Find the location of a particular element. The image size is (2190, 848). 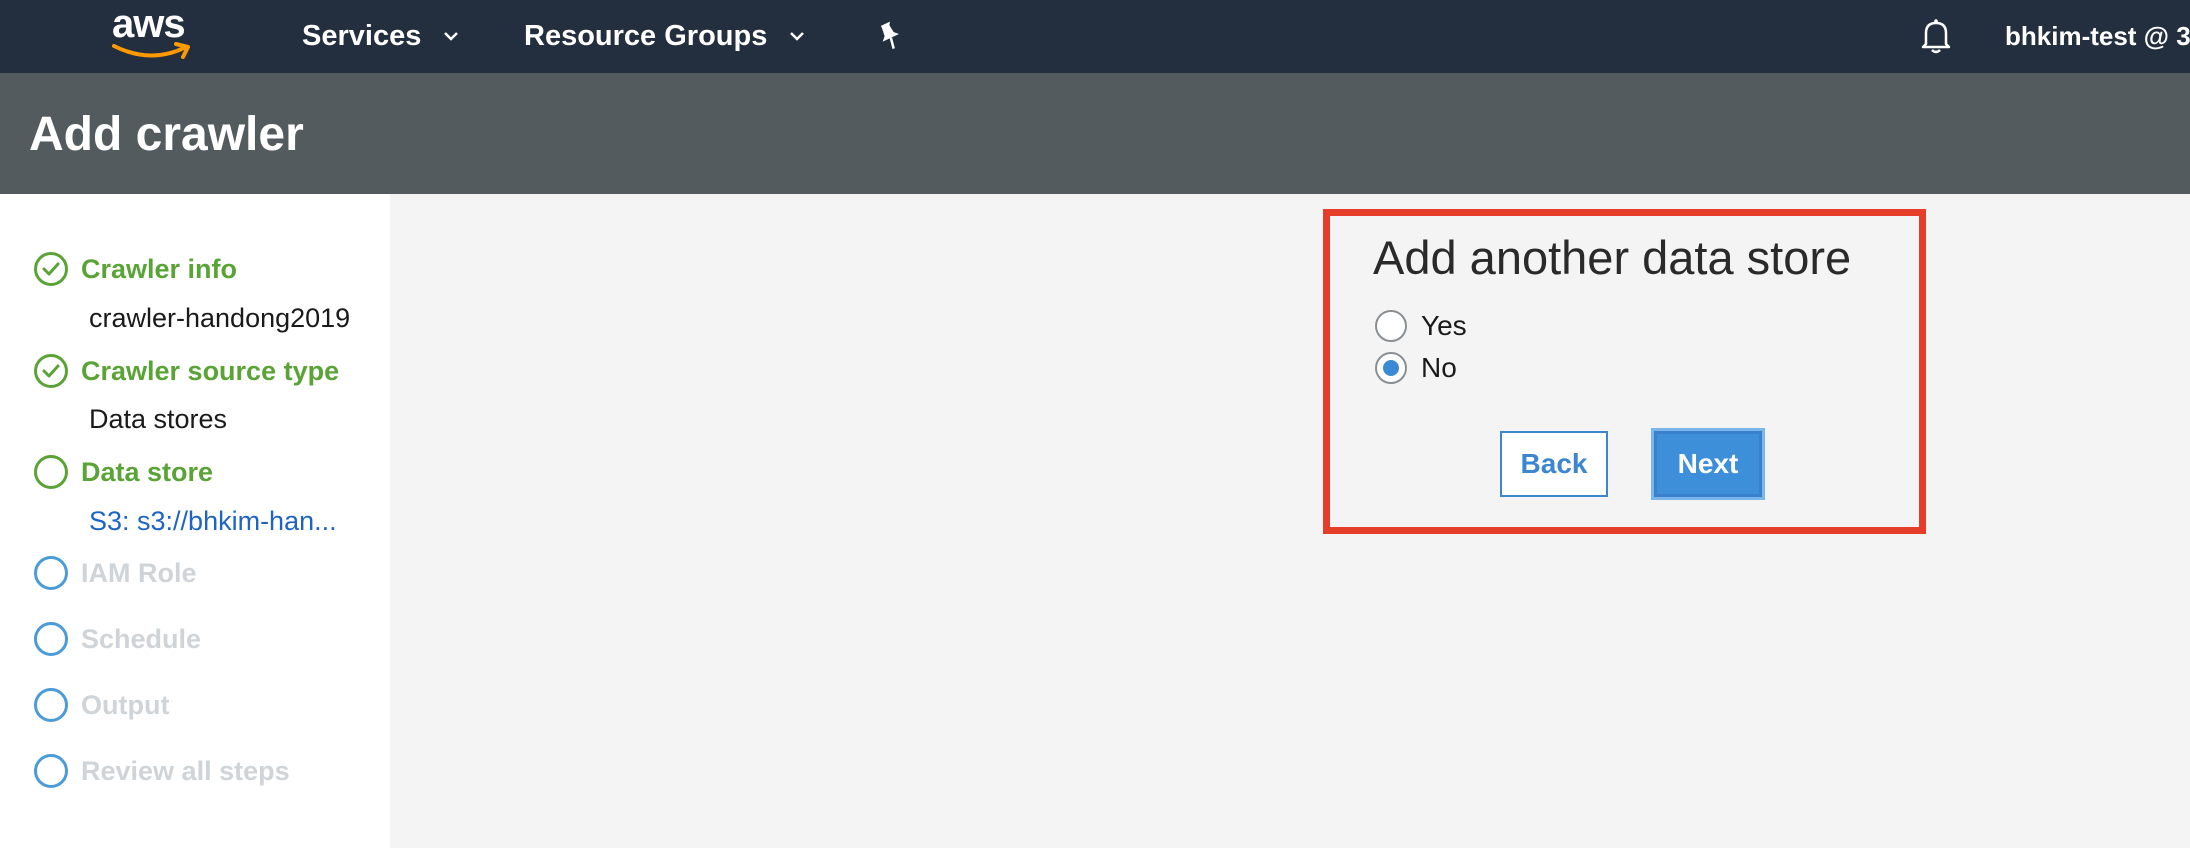

radio-button is located at coordinates (1391, 326).